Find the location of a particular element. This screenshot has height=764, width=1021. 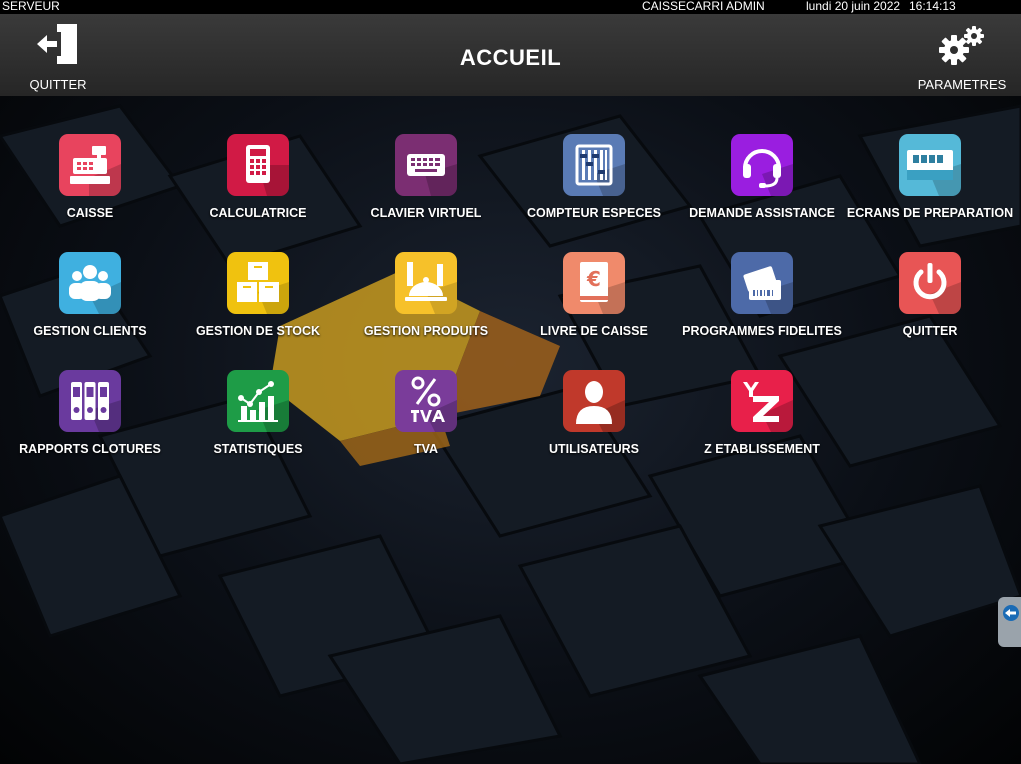

tile-ecrans-de-preparation: ECRANS DE PREPARATION is located at coordinates (930, 189).